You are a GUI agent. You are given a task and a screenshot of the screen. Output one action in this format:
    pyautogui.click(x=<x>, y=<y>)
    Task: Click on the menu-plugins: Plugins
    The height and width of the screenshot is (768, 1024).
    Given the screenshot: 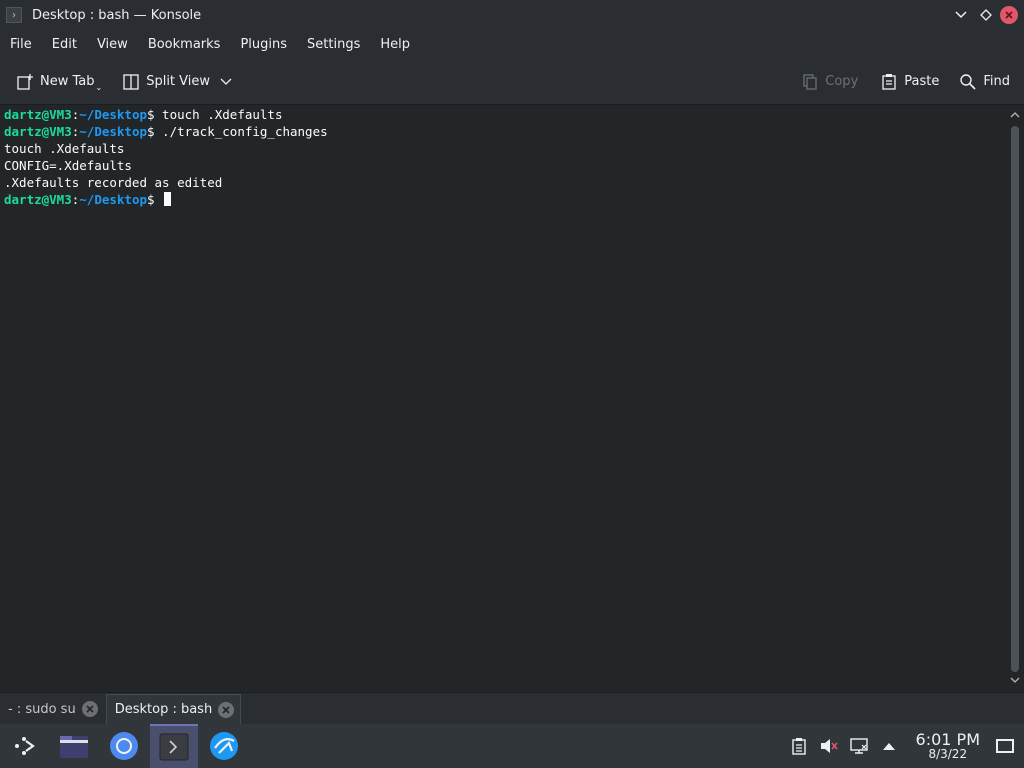 What is the action you would take?
    pyautogui.click(x=263, y=44)
    